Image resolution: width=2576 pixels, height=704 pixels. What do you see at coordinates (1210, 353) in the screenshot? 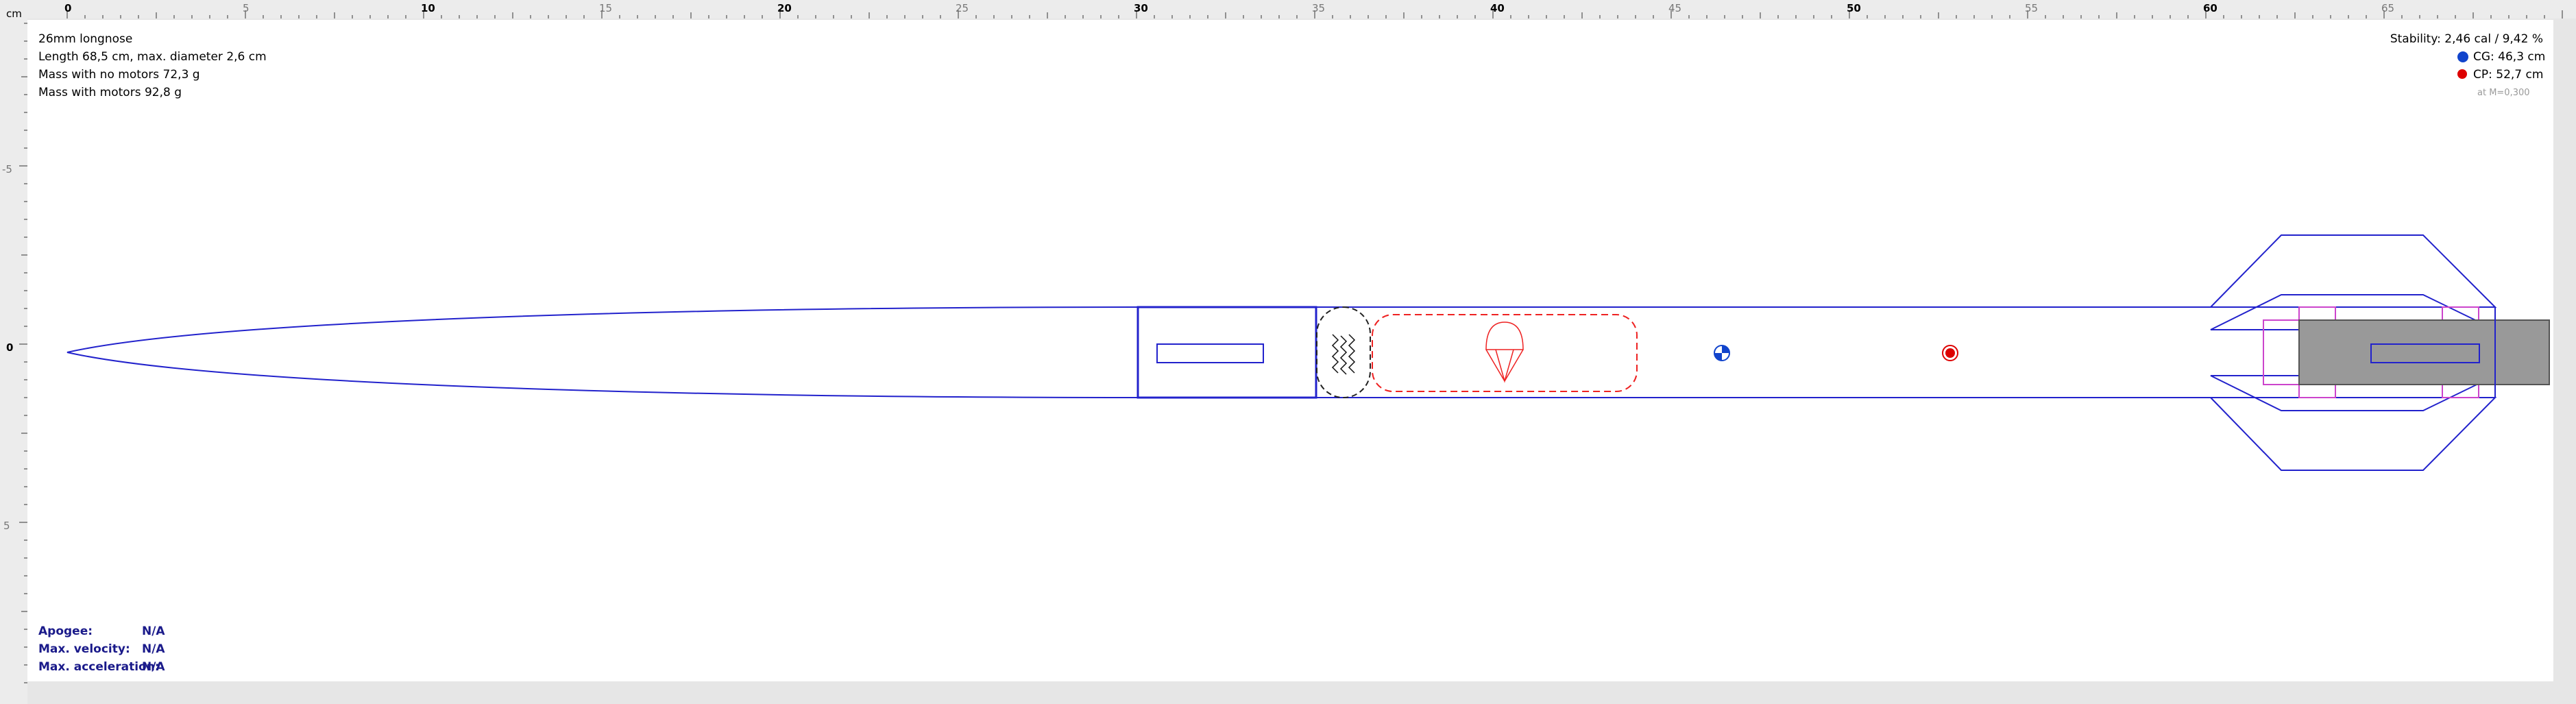
I see `nose-weight` at bounding box center [1210, 353].